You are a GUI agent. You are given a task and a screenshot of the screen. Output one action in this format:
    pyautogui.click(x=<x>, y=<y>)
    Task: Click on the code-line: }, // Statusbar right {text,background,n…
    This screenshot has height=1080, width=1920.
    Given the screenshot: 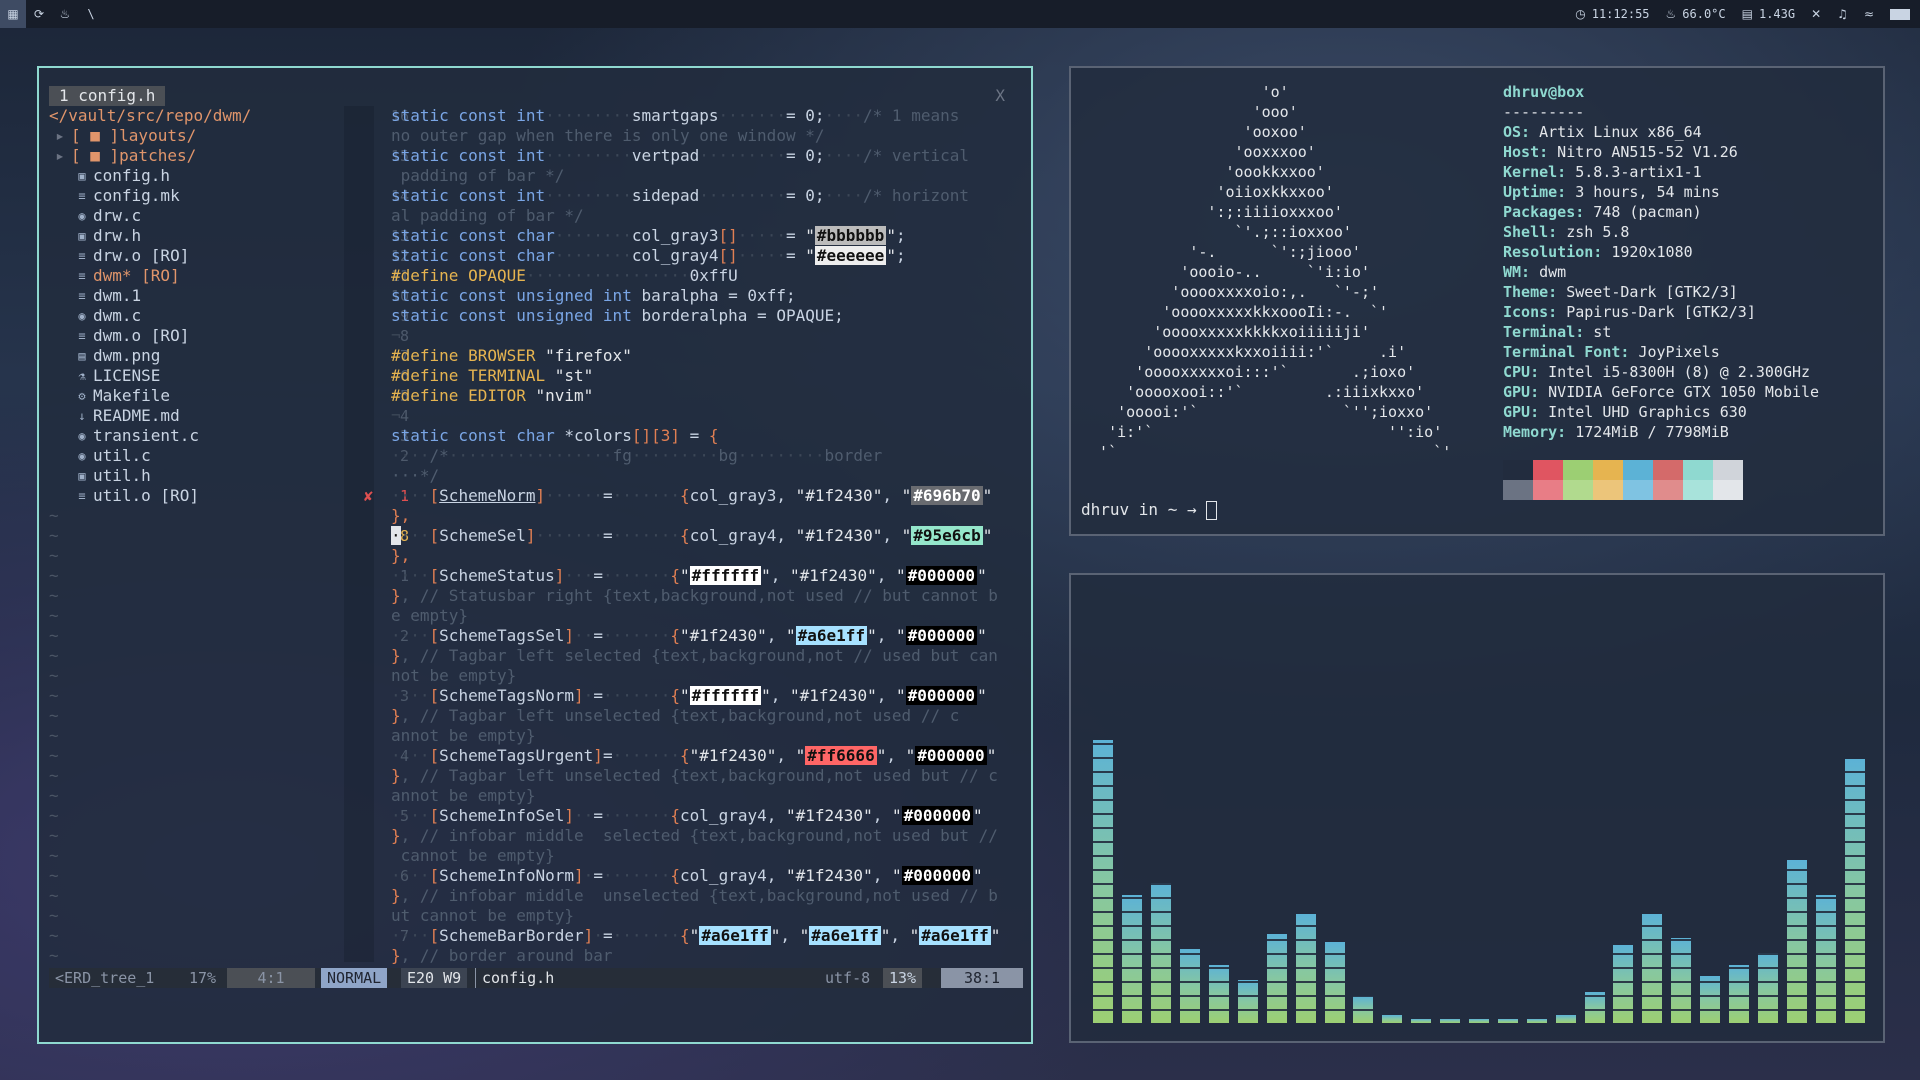 What is the action you would take?
    pyautogui.click(x=694, y=595)
    